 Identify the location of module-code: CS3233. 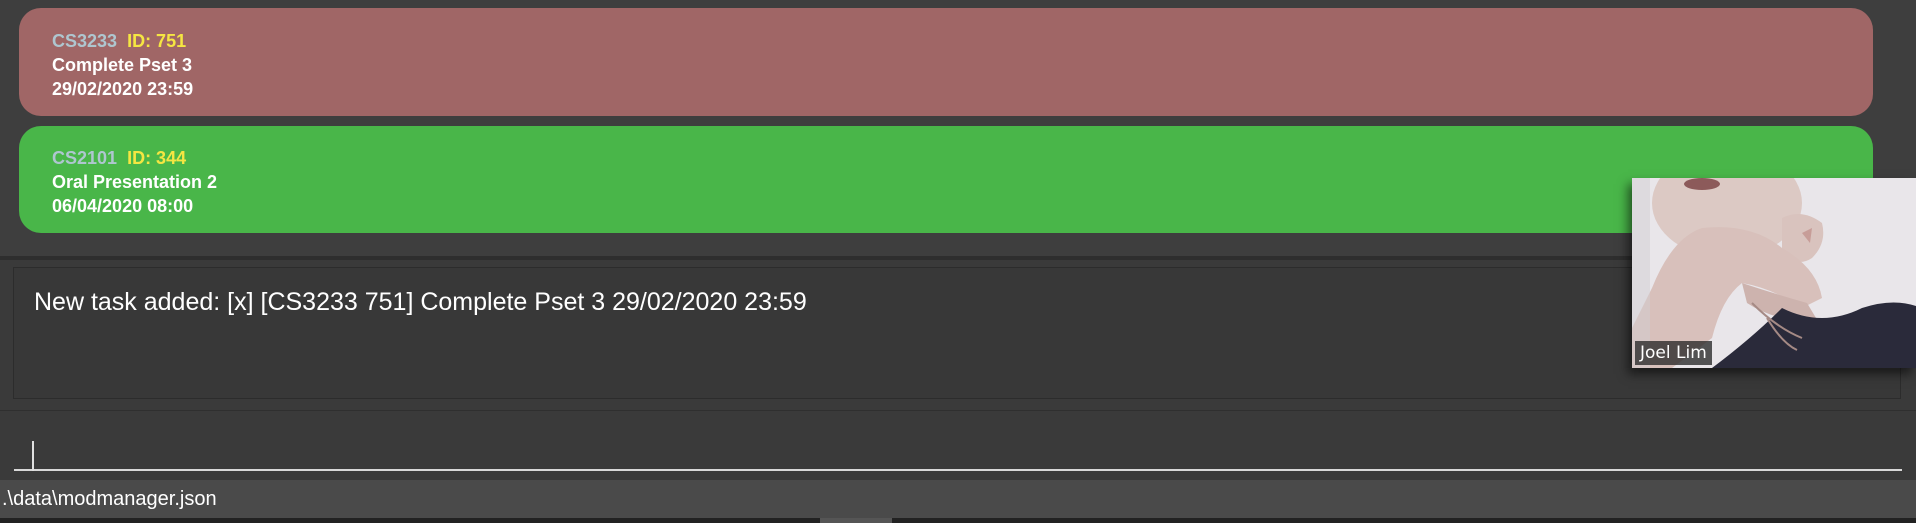
(85, 41).